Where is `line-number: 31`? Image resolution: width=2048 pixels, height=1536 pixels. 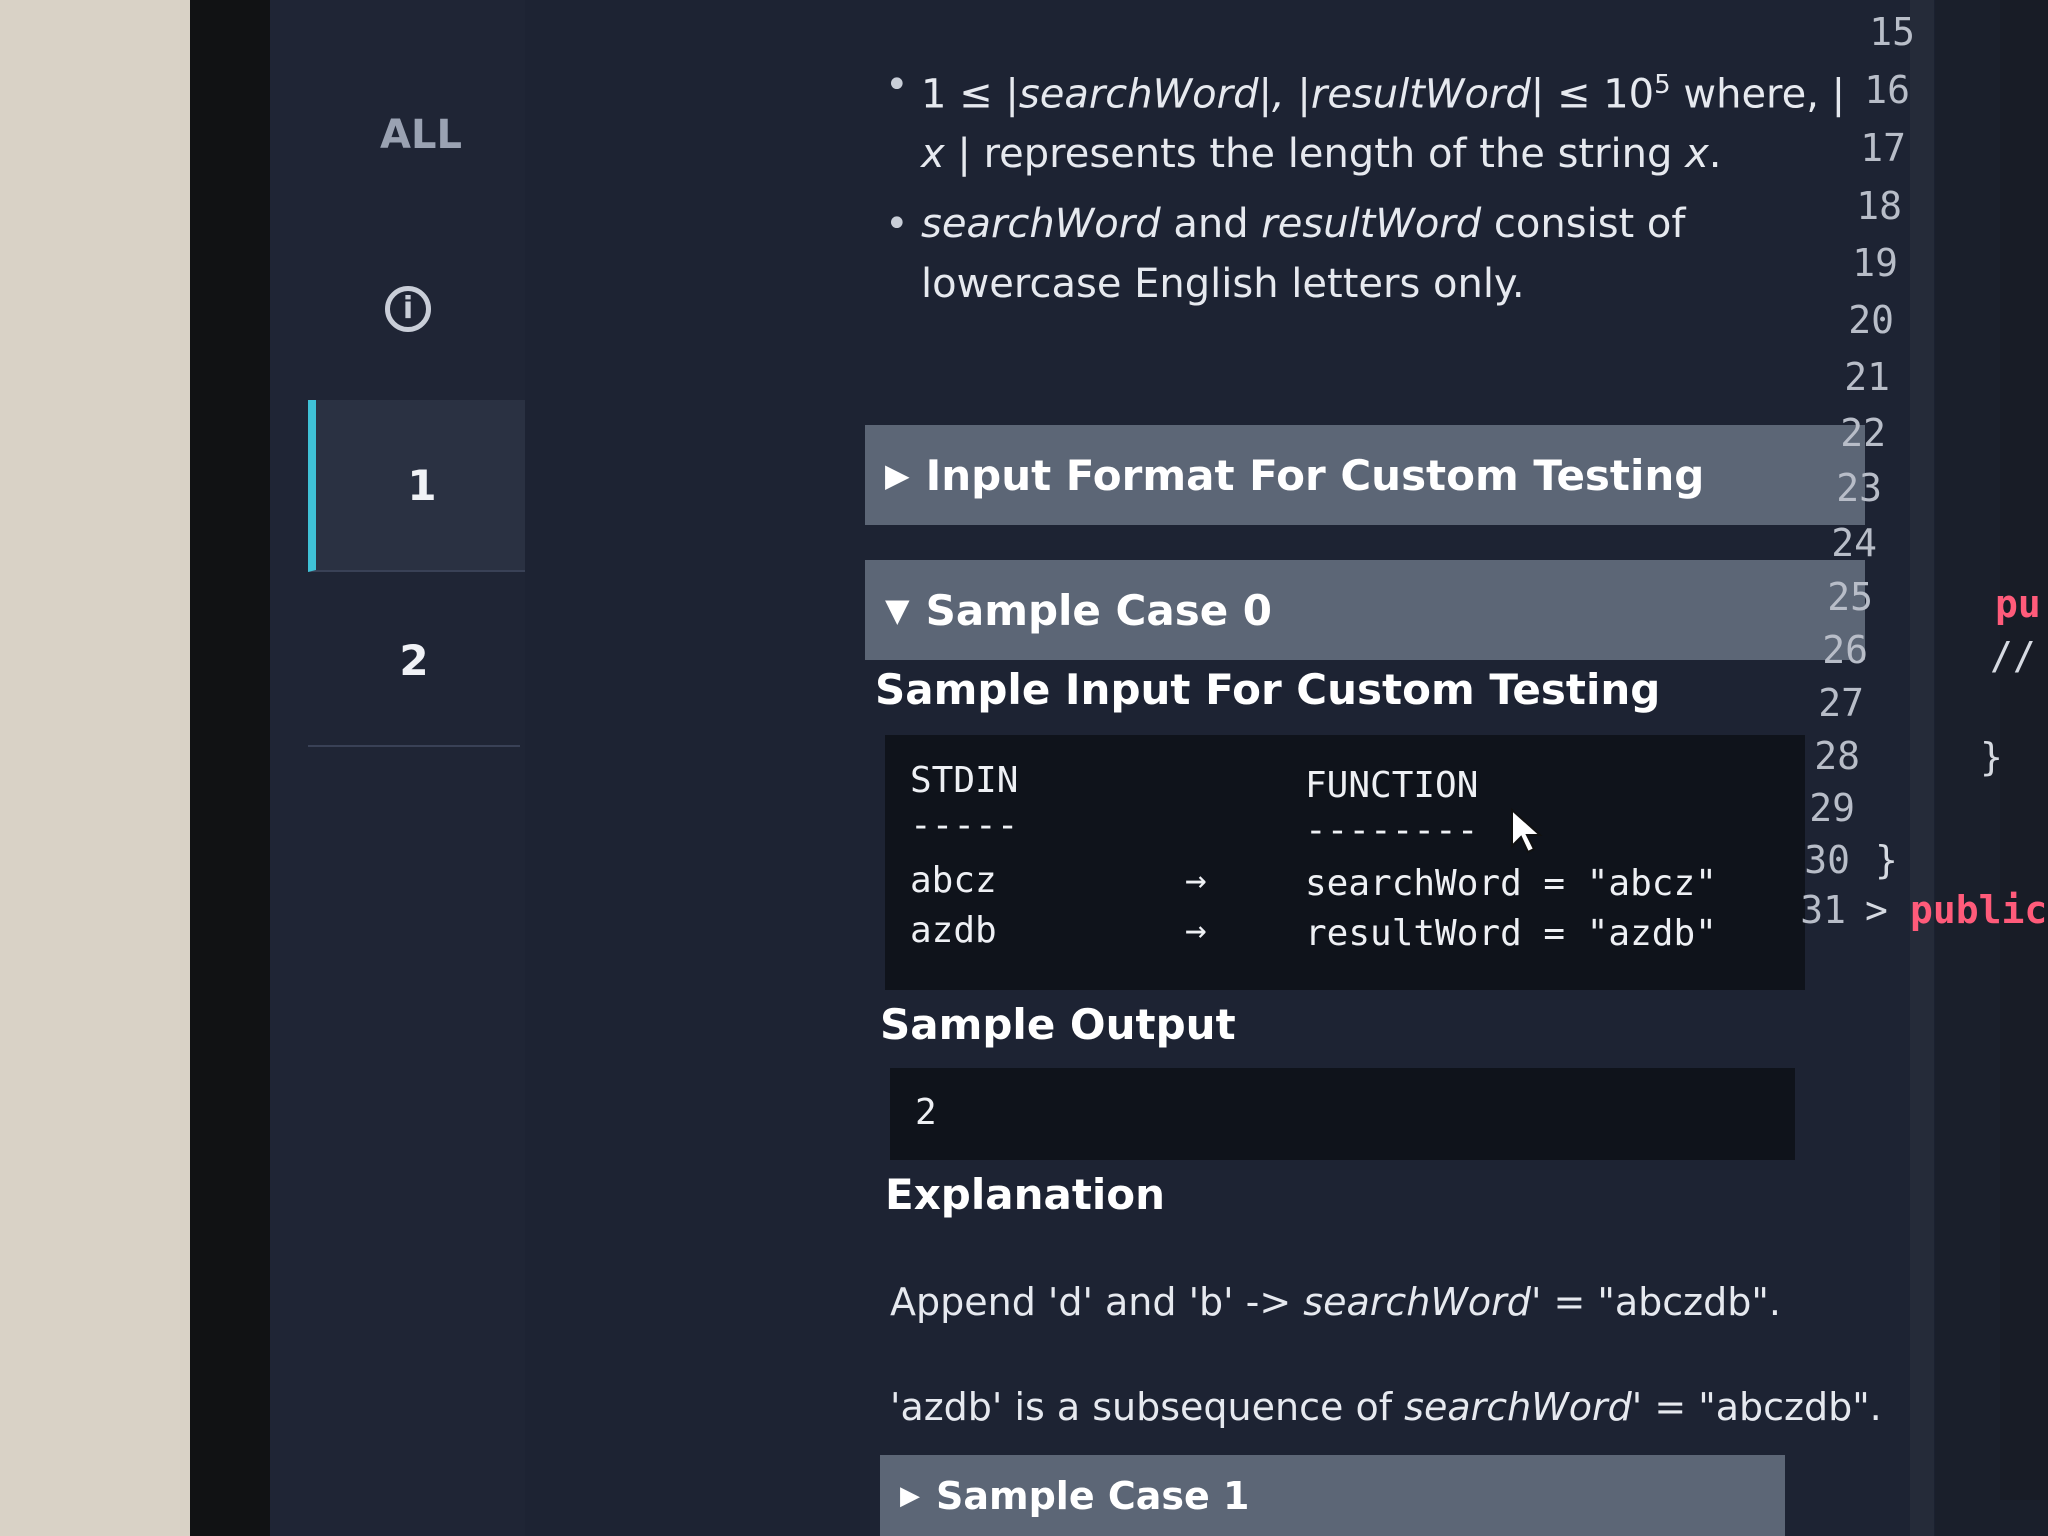 line-number: 31 is located at coordinates (1823, 910).